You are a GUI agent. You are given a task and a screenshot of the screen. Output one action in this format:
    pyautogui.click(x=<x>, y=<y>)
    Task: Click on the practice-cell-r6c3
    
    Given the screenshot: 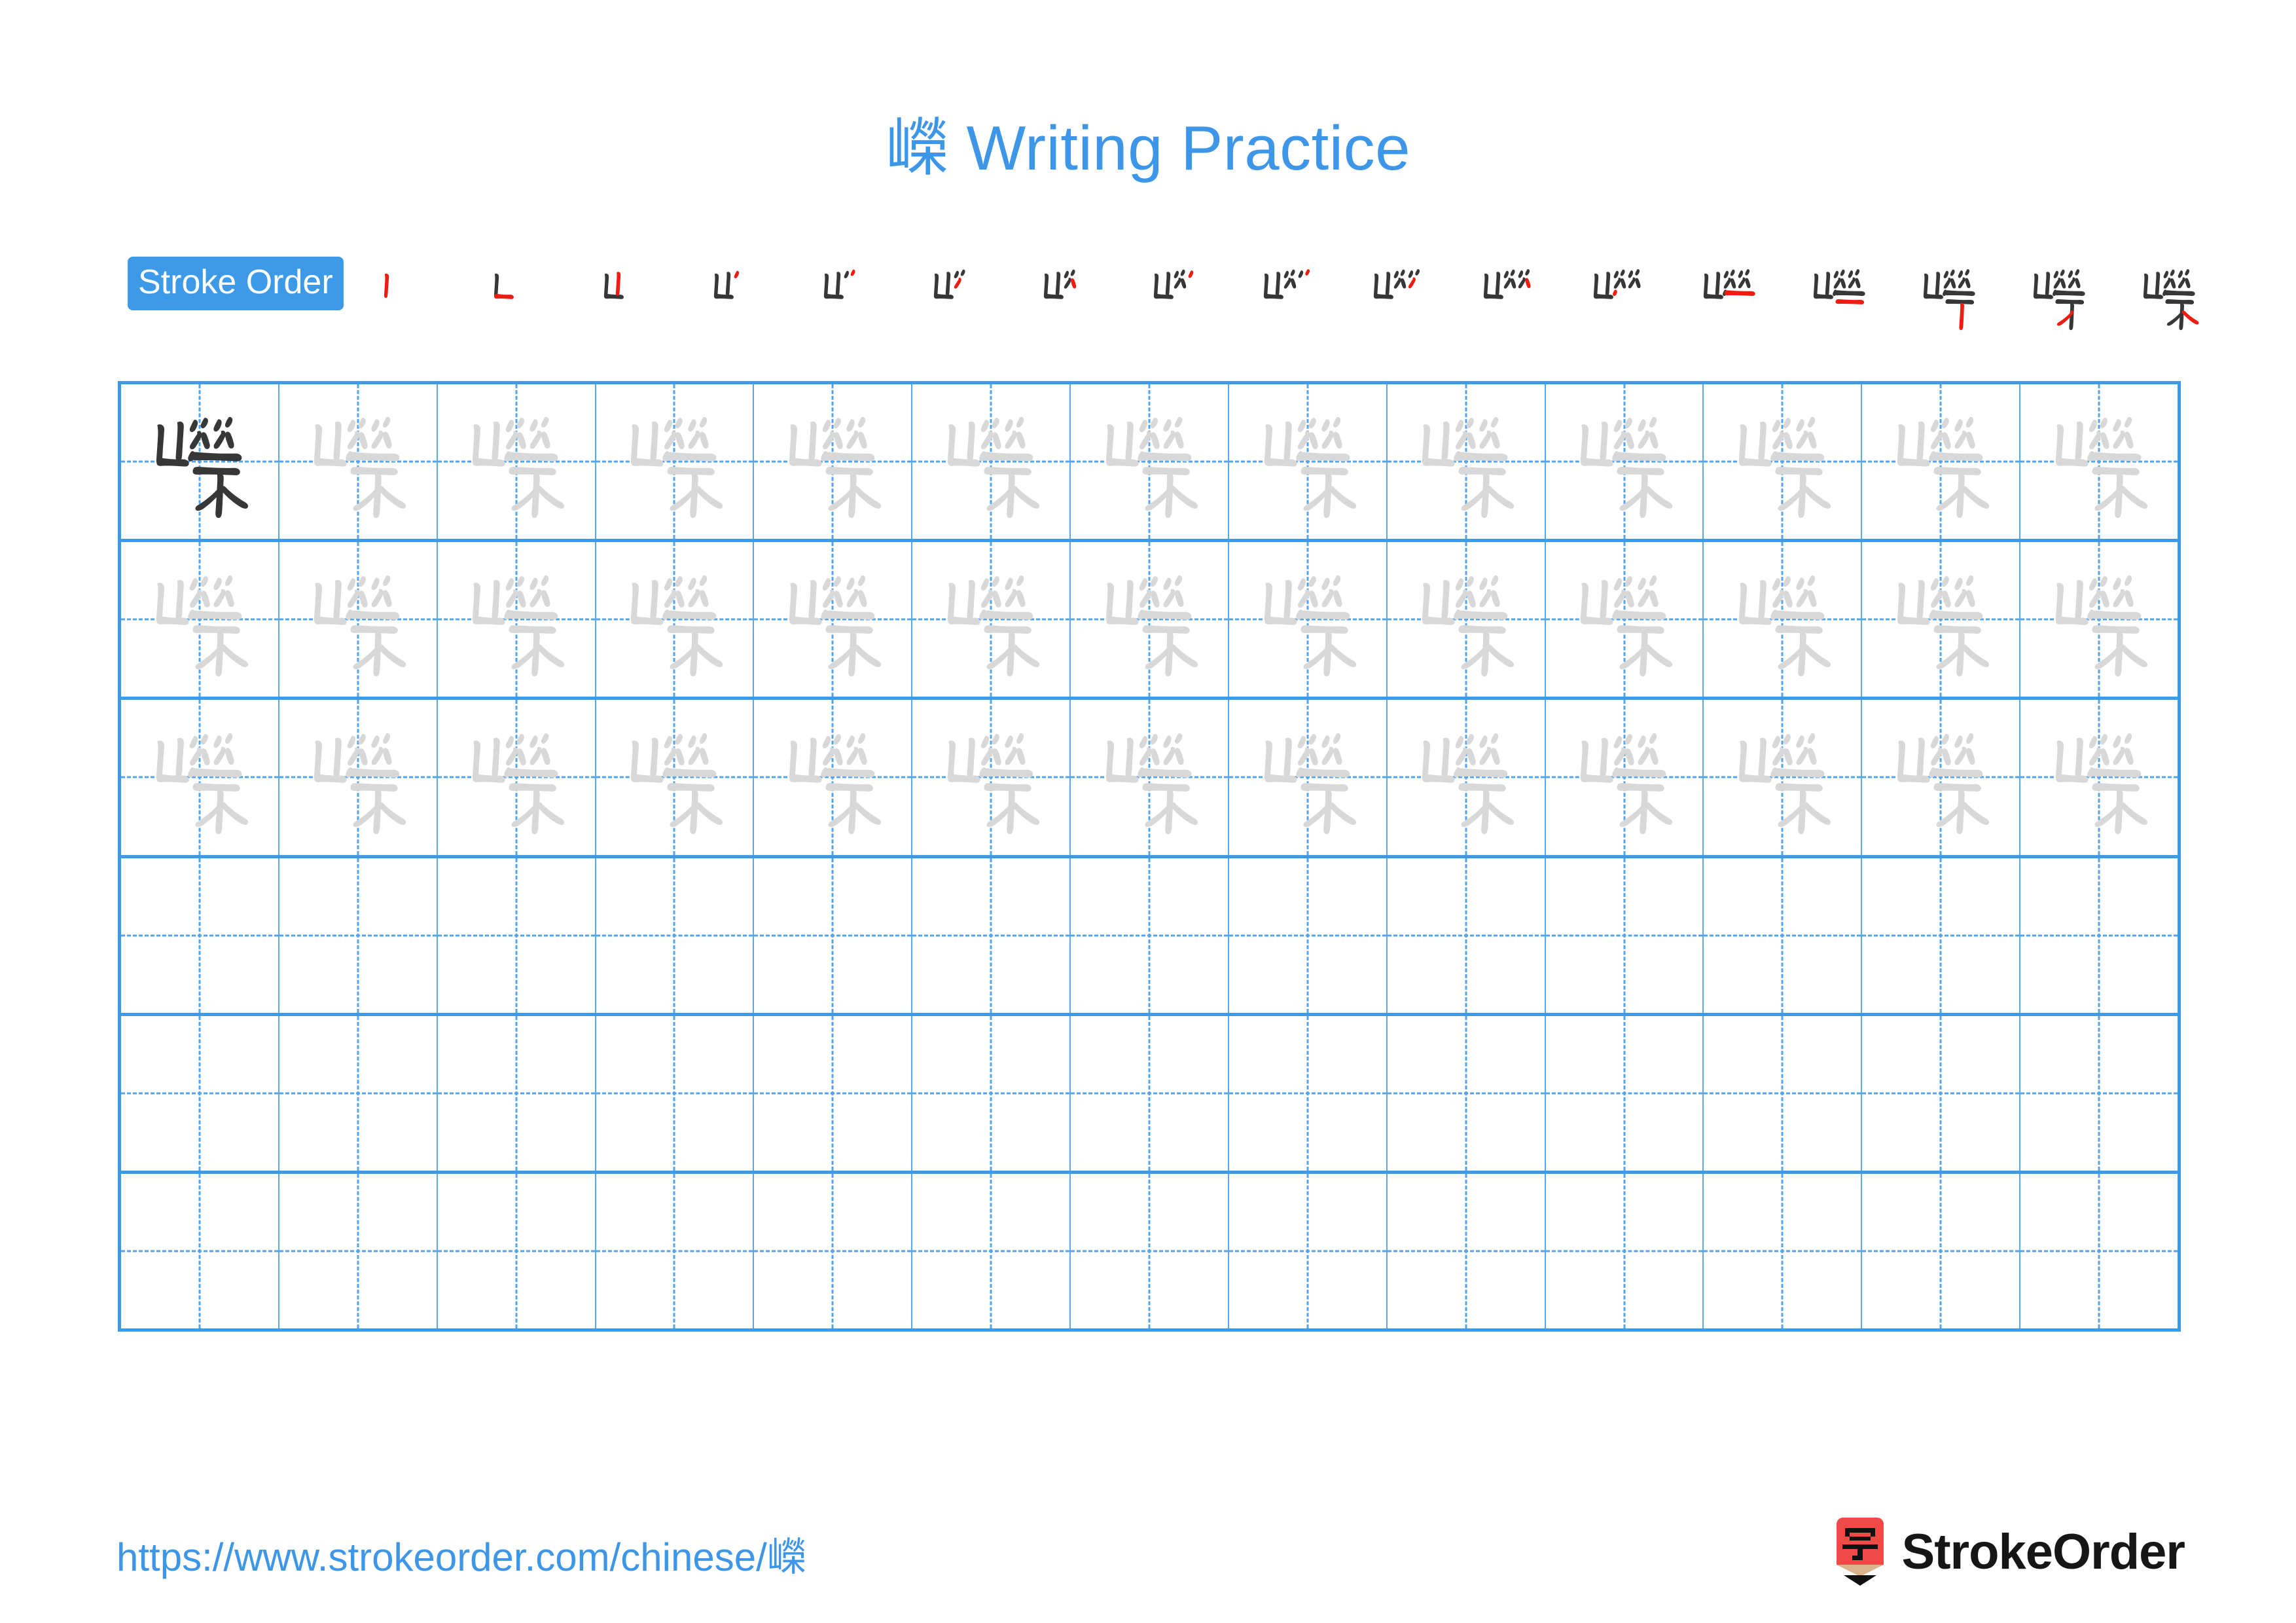 What is the action you would take?
    pyautogui.click(x=517, y=1251)
    